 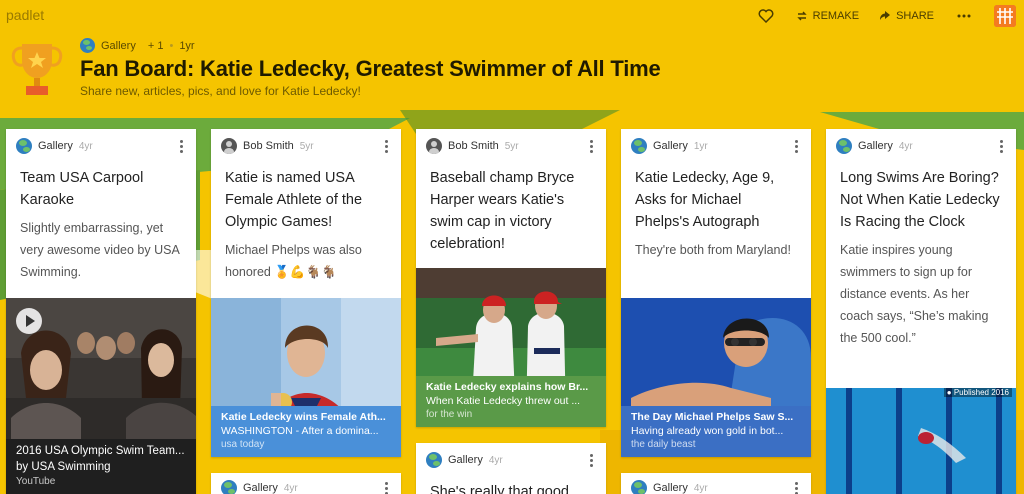 I want to click on user-avatar, so click(x=1005, y=16).